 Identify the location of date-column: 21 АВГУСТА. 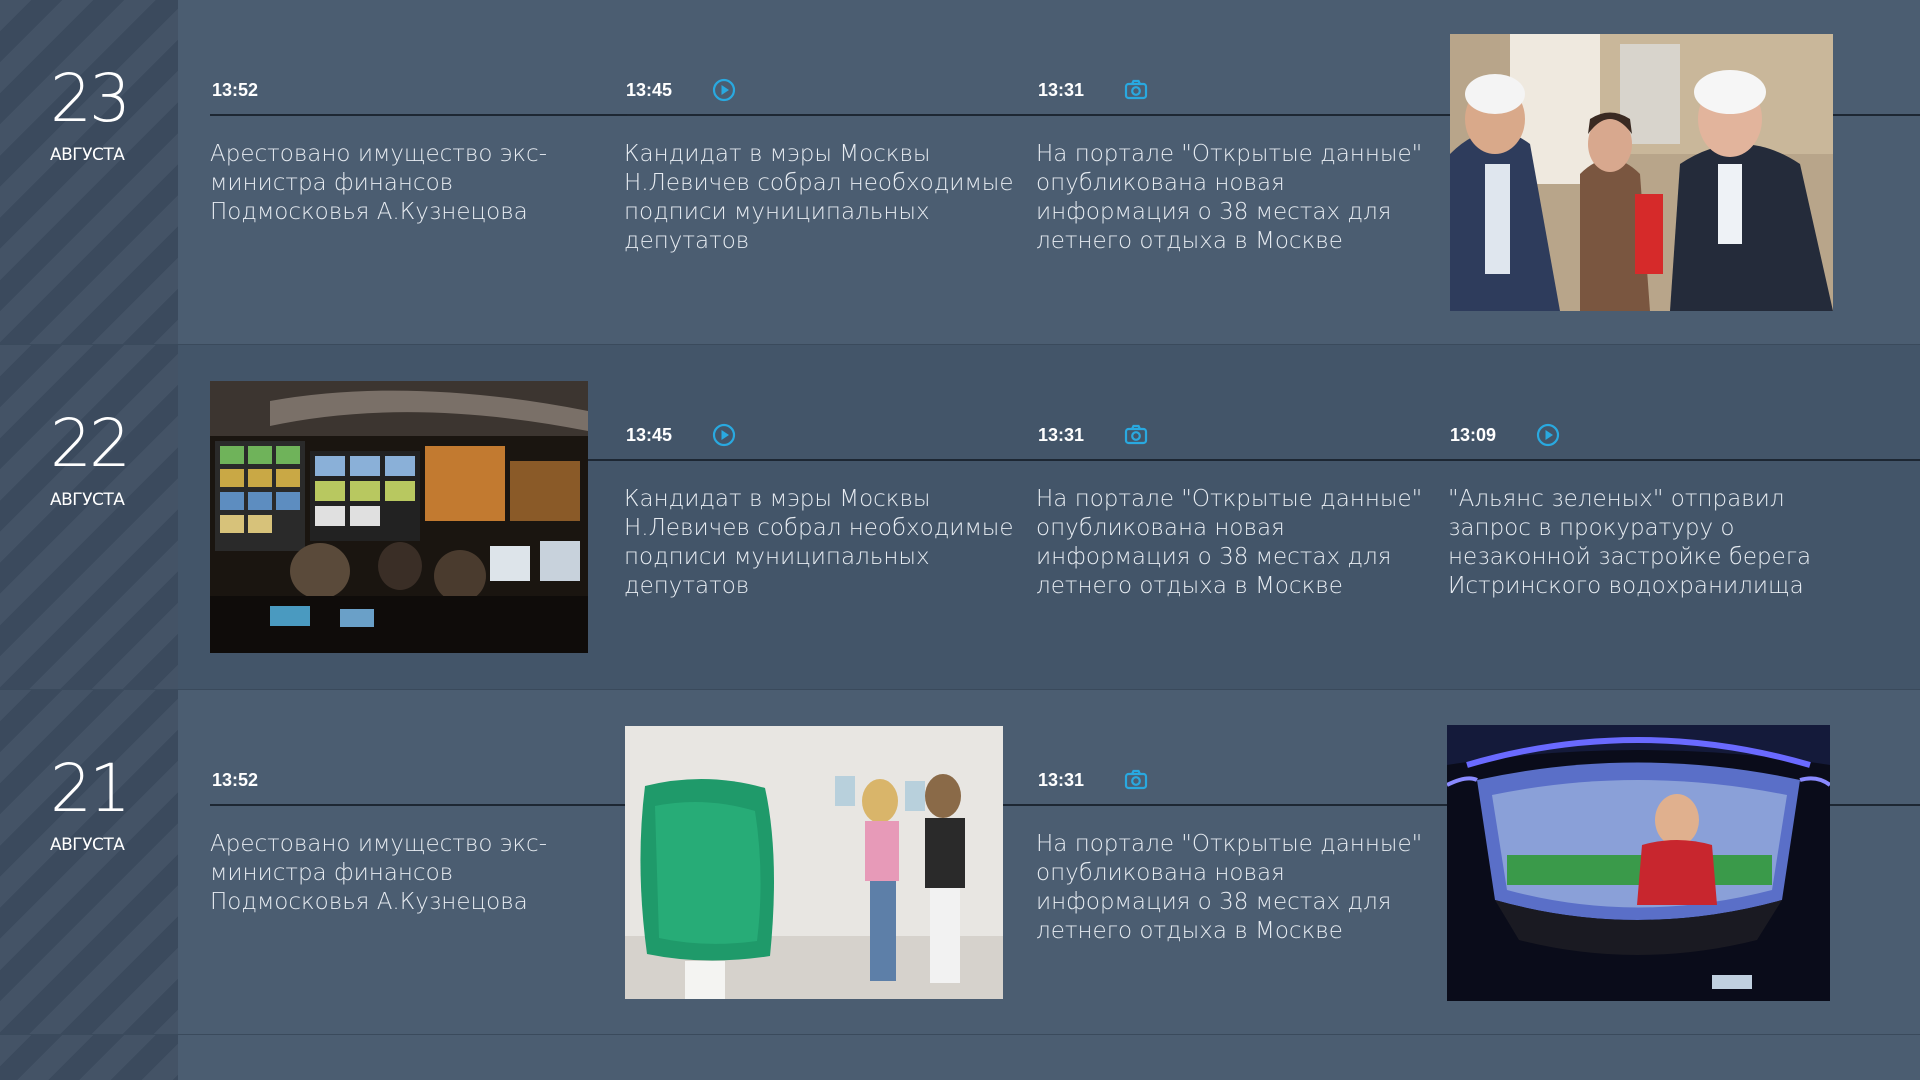
(89, 862).